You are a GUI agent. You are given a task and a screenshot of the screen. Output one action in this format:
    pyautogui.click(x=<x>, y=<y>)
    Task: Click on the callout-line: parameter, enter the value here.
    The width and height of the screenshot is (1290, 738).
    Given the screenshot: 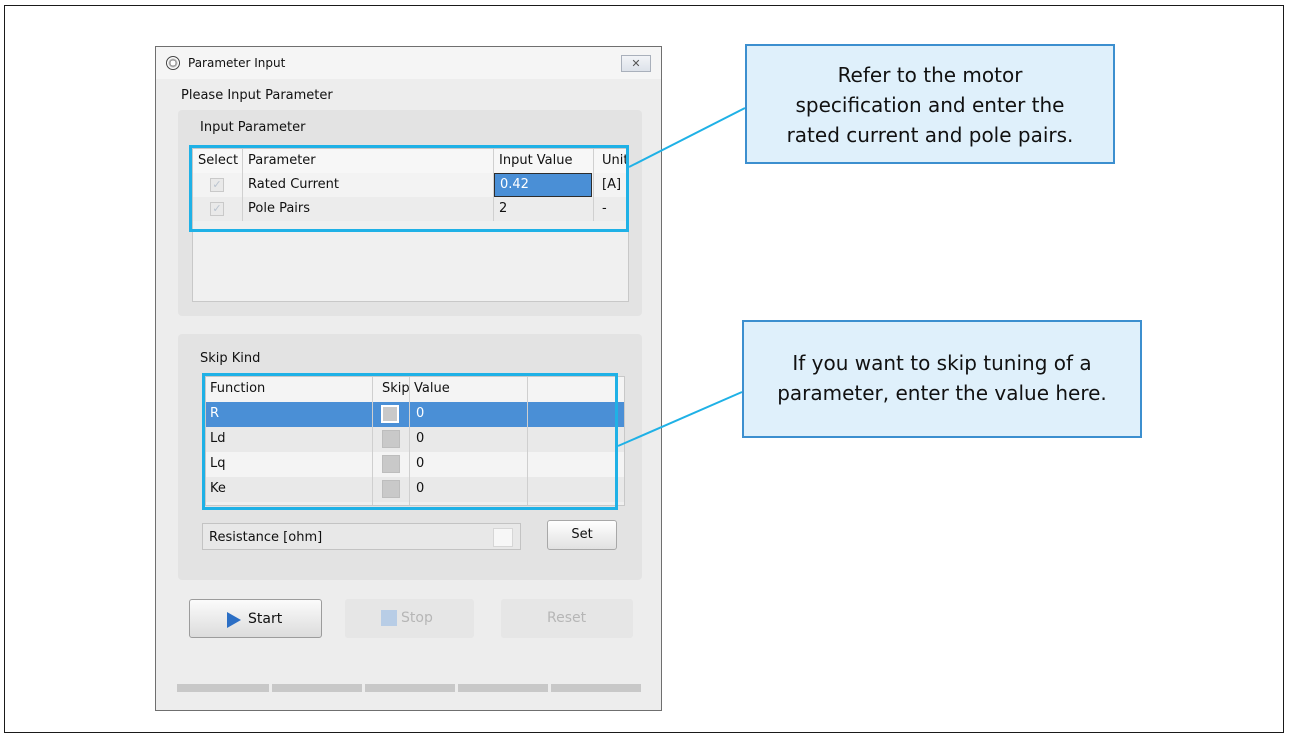 What is the action you would take?
    pyautogui.click(x=942, y=393)
    